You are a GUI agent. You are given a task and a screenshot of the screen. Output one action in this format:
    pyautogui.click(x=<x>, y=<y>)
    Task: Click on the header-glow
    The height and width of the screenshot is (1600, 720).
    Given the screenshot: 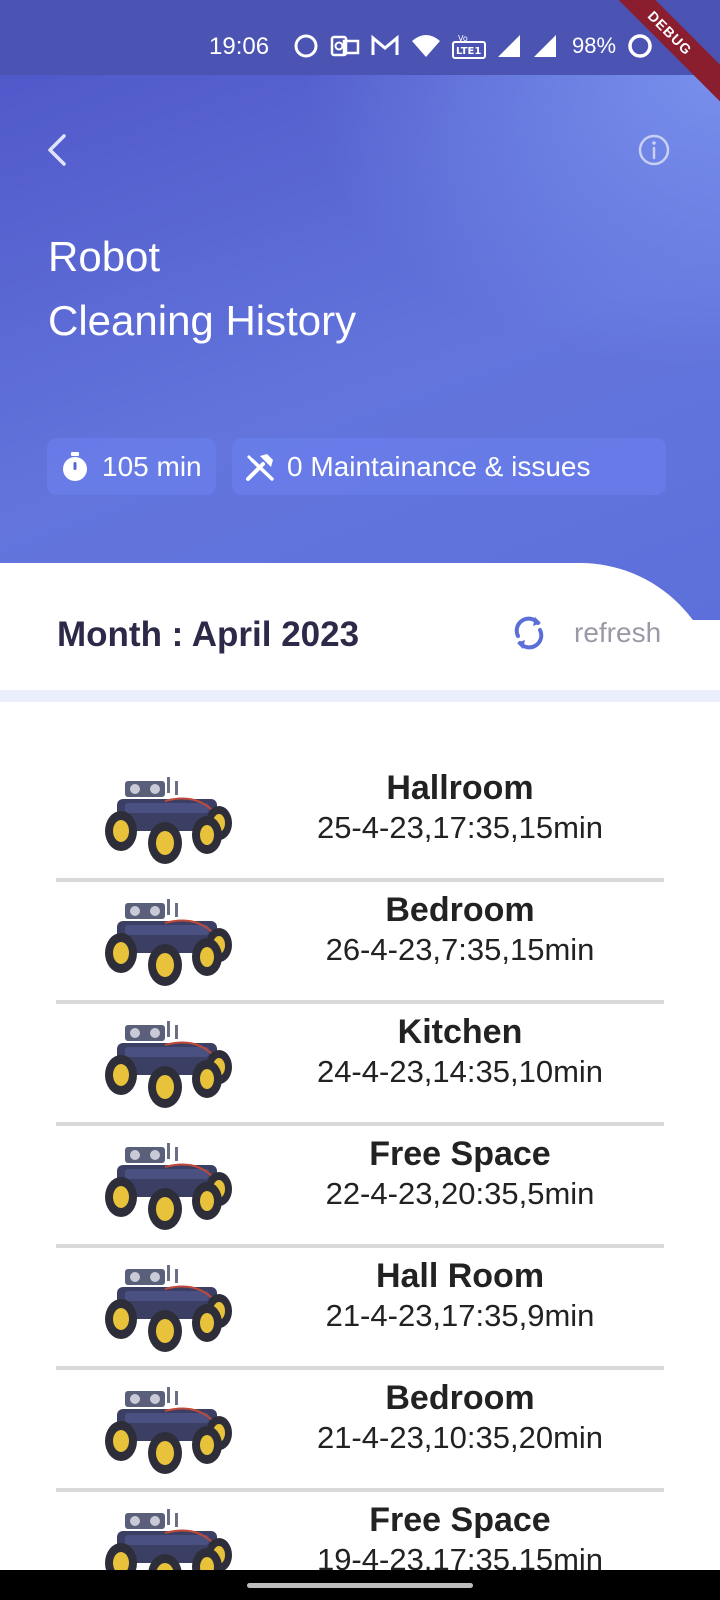 What is the action you would take?
    pyautogui.click(x=510, y=225)
    